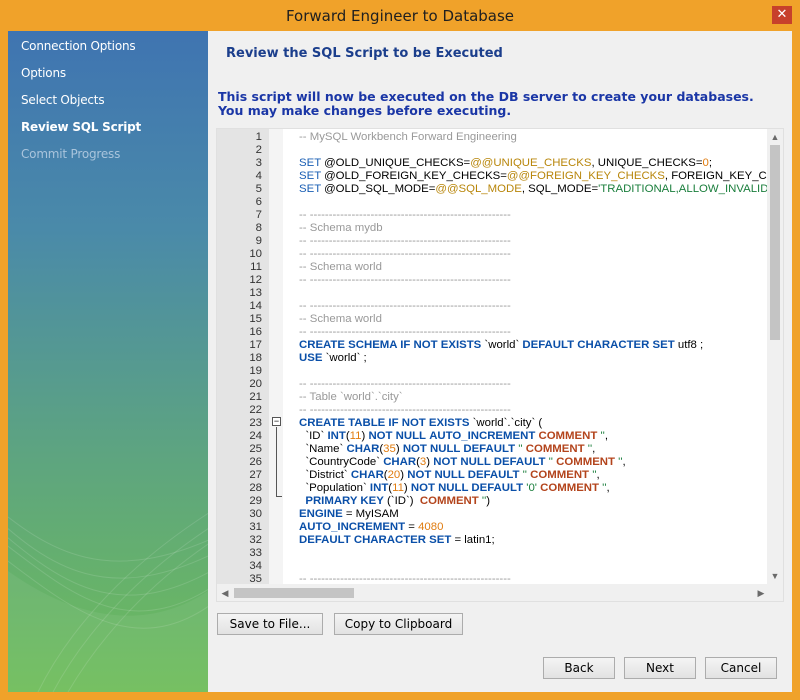  What do you see at coordinates (493, 202) in the screenshot?
I see `code-line: 6` at bounding box center [493, 202].